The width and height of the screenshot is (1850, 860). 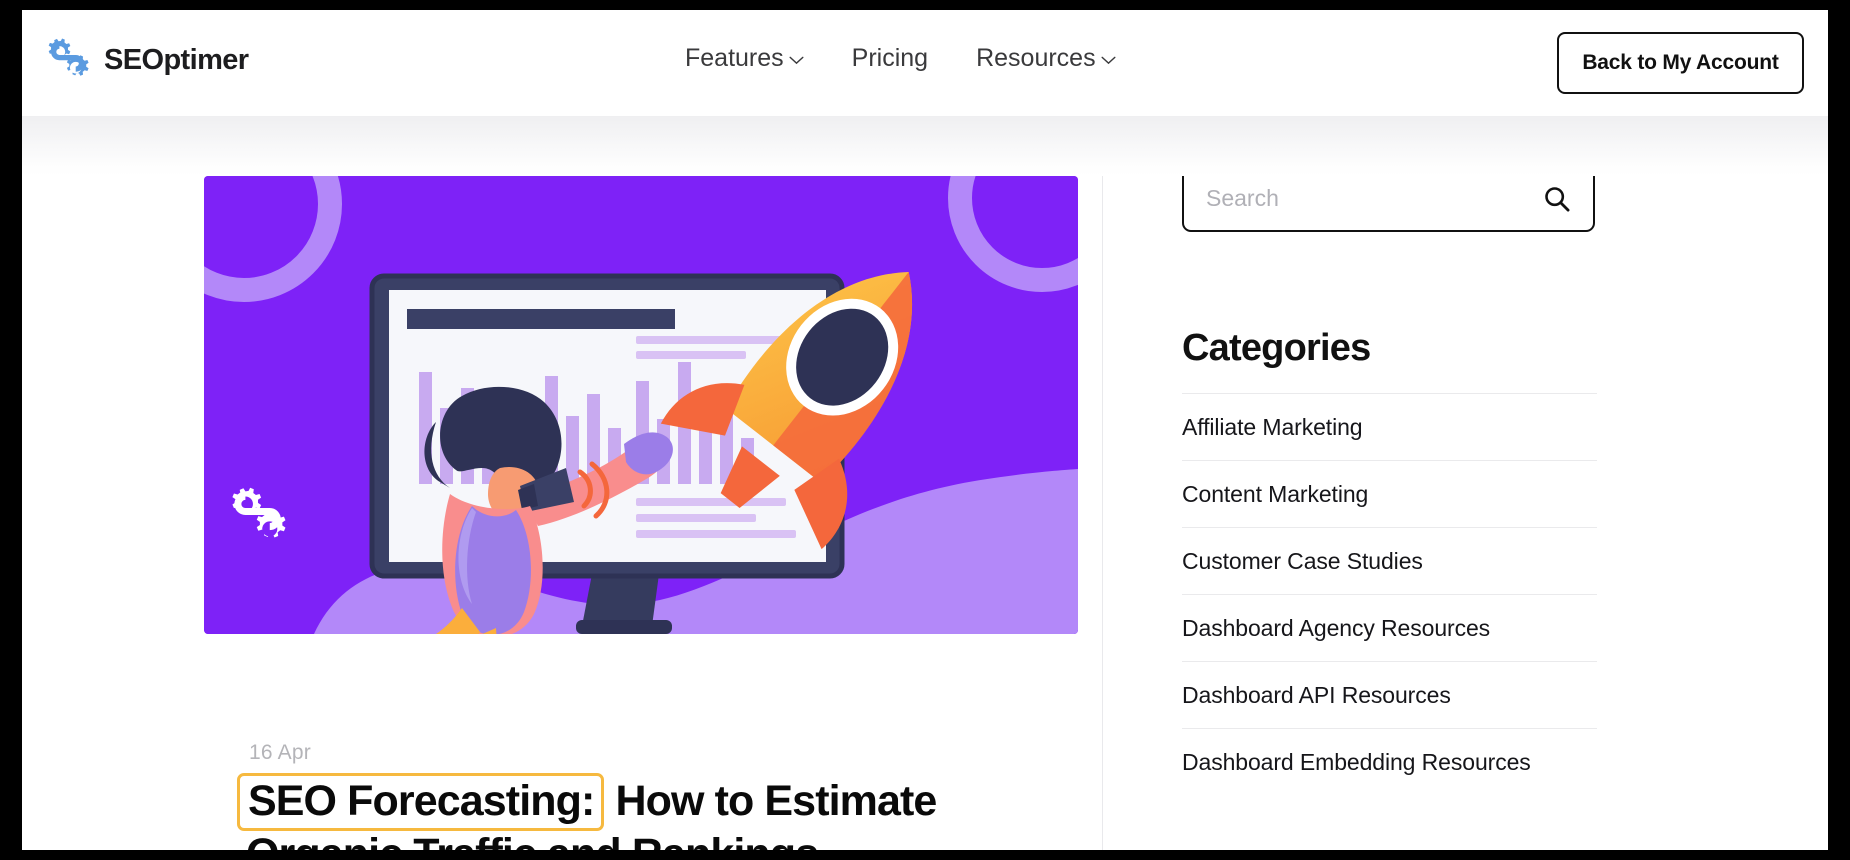 I want to click on nav-label: Pricing, so click(x=890, y=58).